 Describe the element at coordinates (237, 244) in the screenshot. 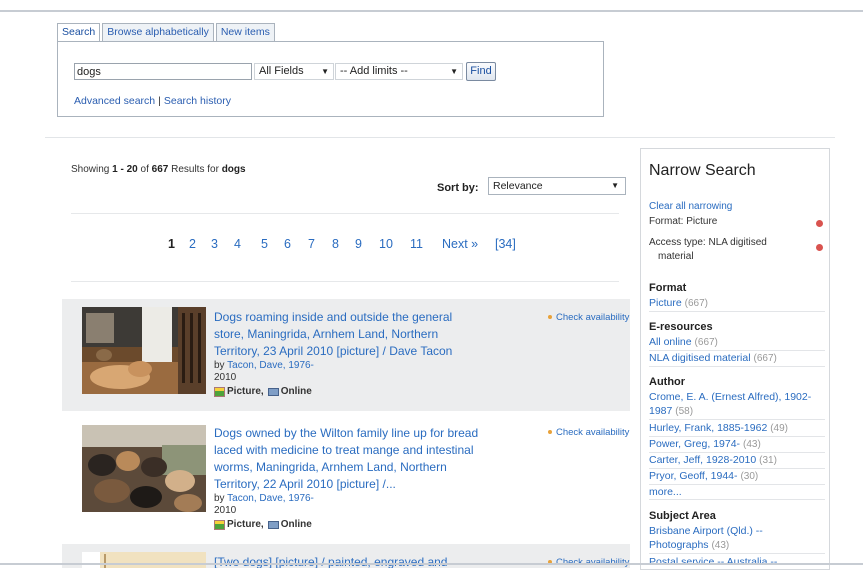

I see `page-link: 4` at that location.